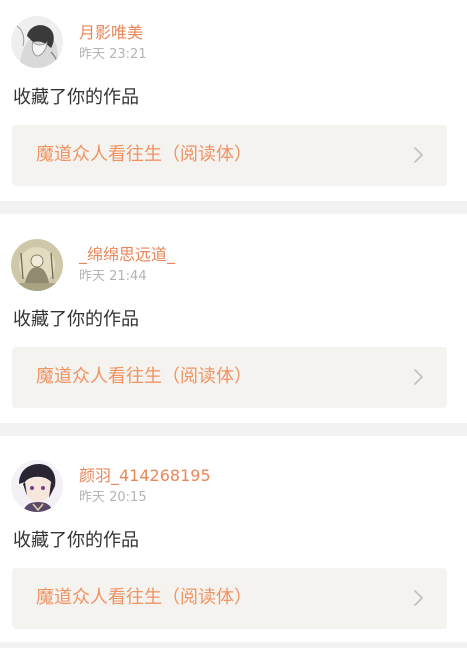 This screenshot has height=648, width=467. I want to click on username: 颜羽_414268195, so click(145, 476).